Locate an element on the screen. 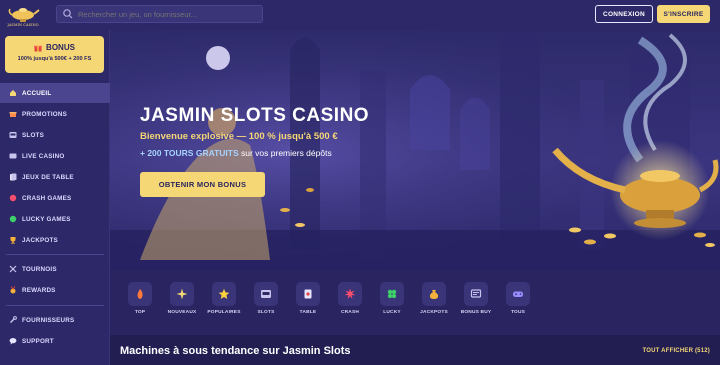  sidebar-item-tournaments: TOURNOIS is located at coordinates (55, 269).